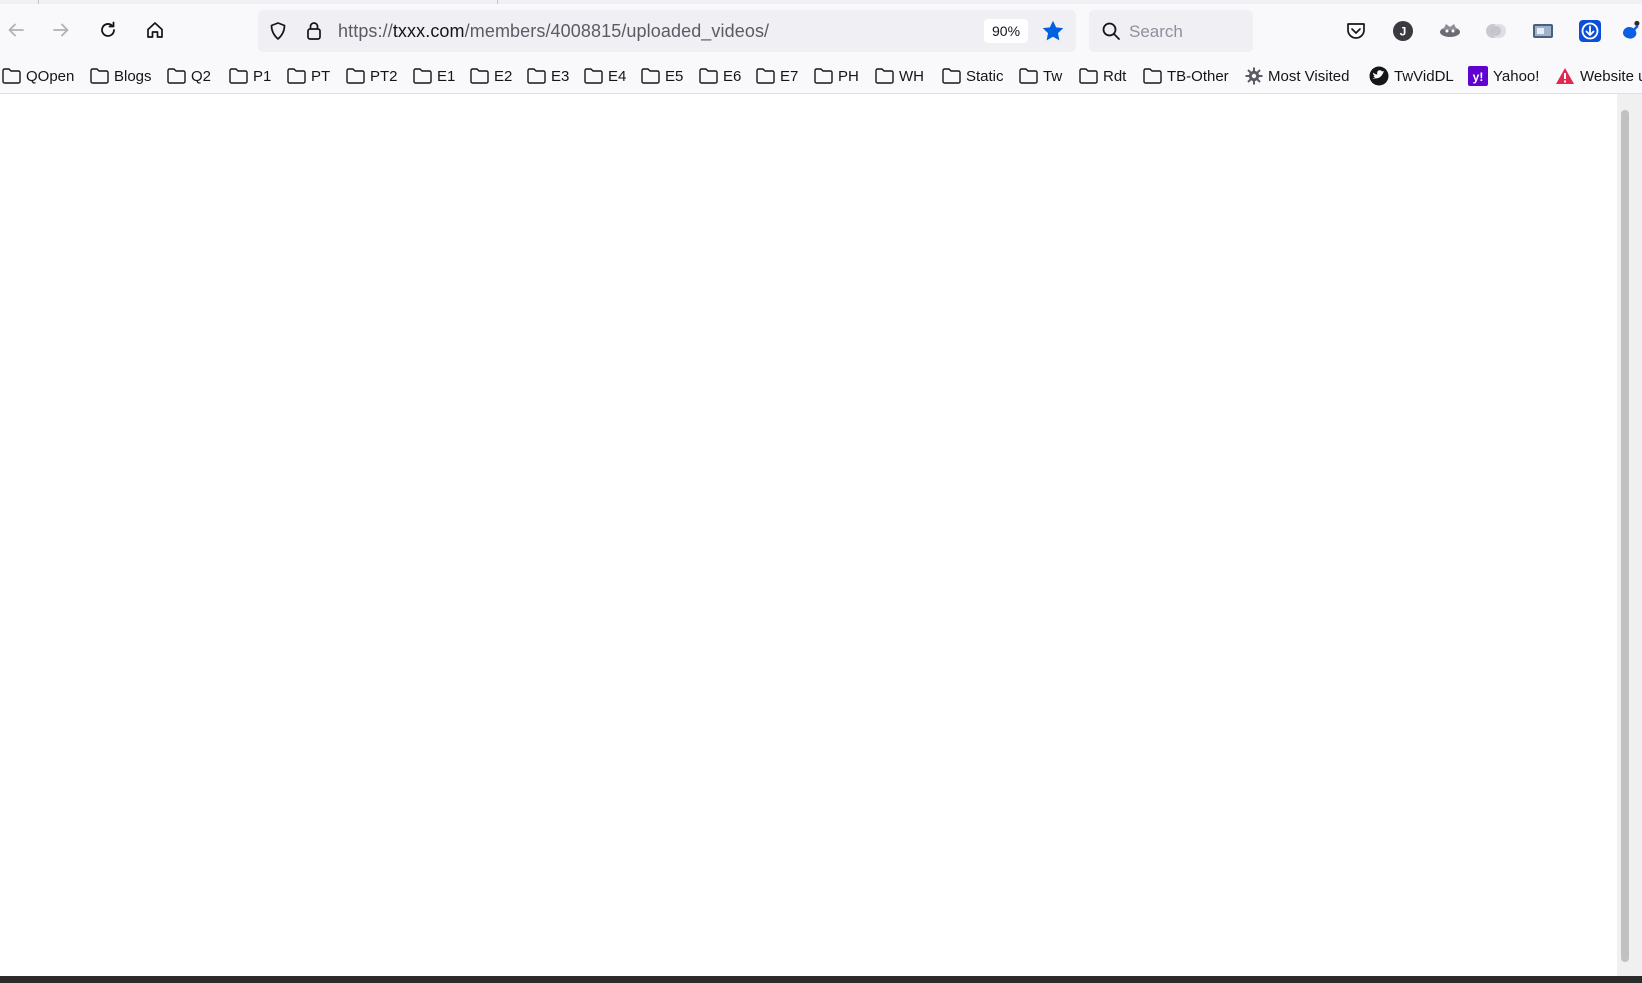 Image resolution: width=1642 pixels, height=983 pixels. I want to click on bookmark-label: Tw, so click(1053, 76).